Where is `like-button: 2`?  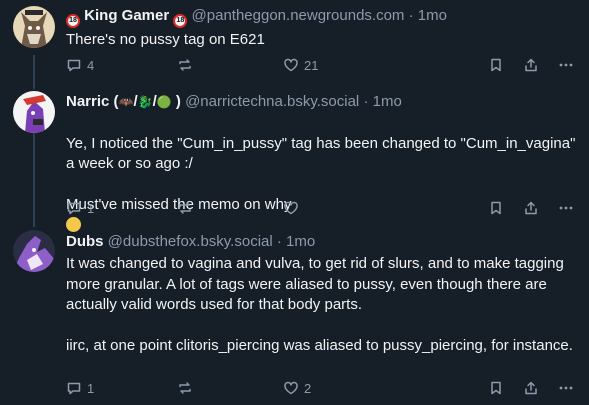
like-button: 2 is located at coordinates (297, 388).